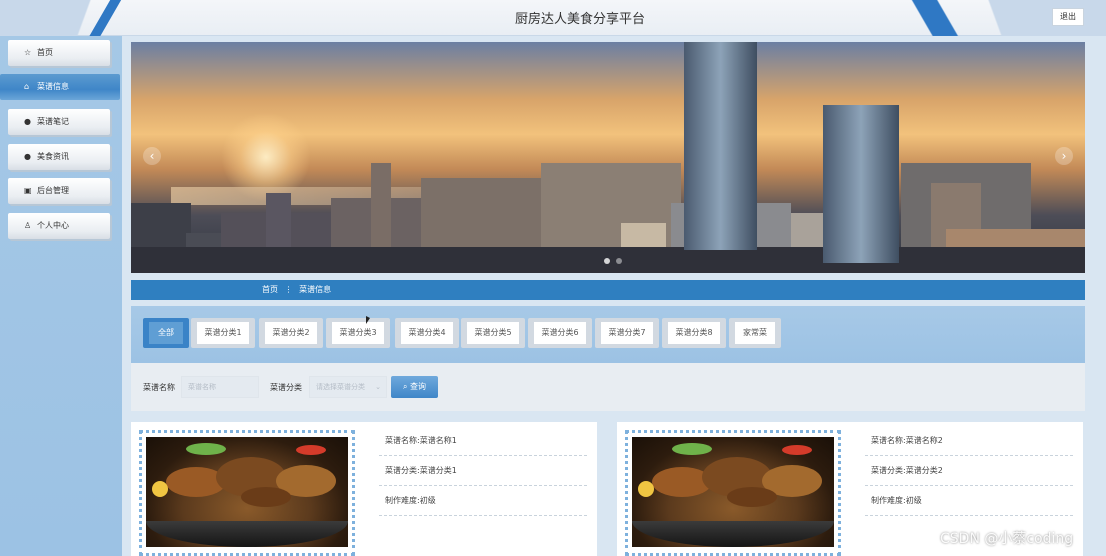  What do you see at coordinates (28, 52) in the screenshot?
I see `star-icon: ☆` at bounding box center [28, 52].